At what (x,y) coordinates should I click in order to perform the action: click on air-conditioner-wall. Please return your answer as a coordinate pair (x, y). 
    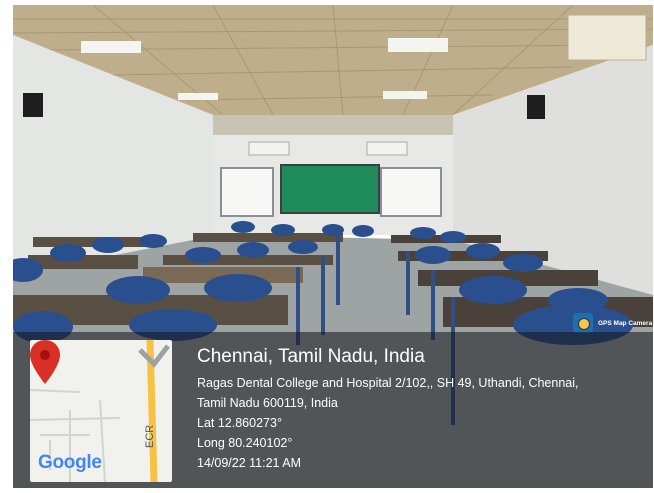
    Looking at the image, I should click on (607, 37).